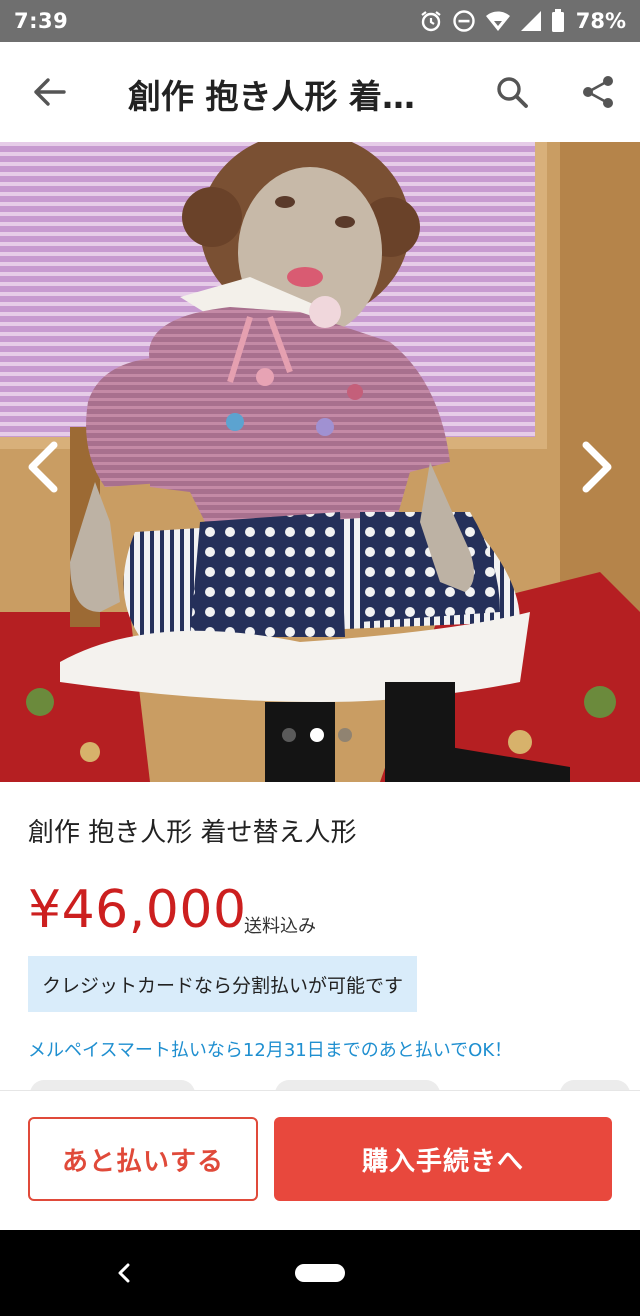 The image size is (640, 1316). I want to click on share-button, so click(598, 92).